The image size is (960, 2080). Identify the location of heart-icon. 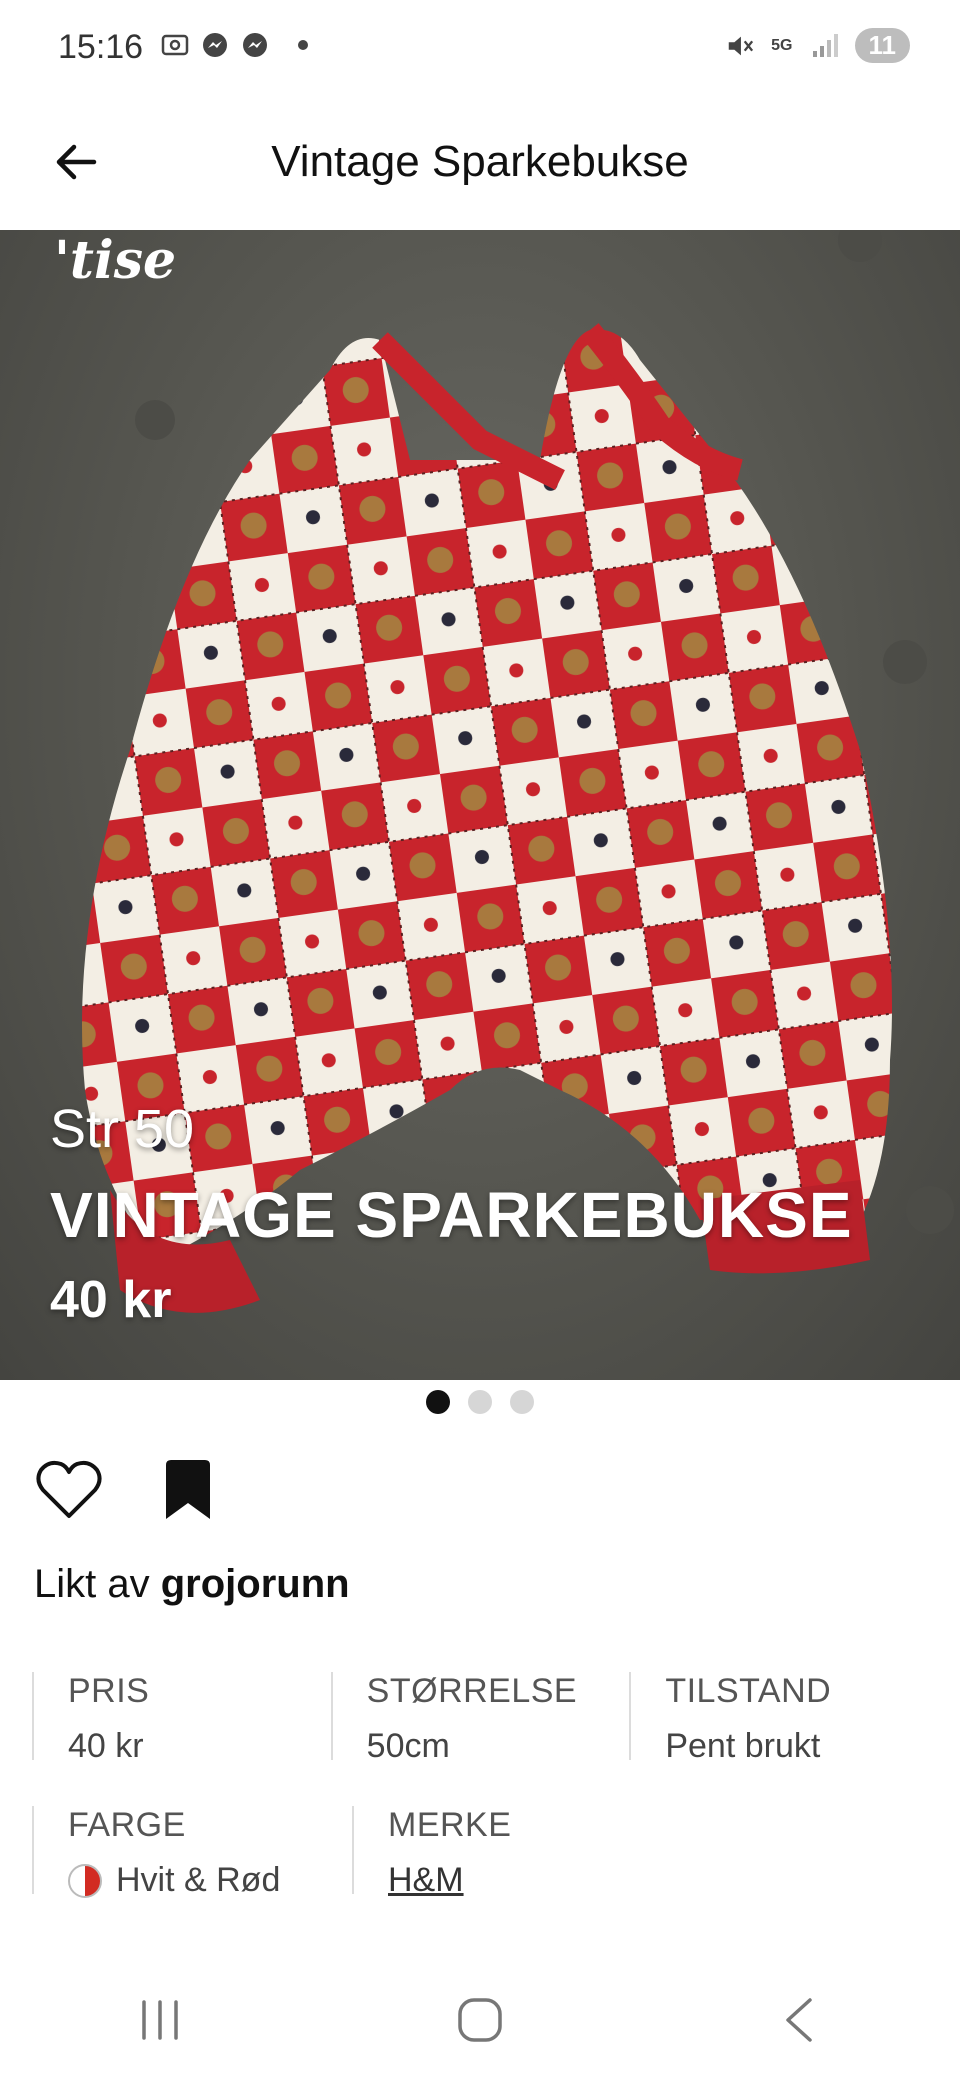
(69, 1489).